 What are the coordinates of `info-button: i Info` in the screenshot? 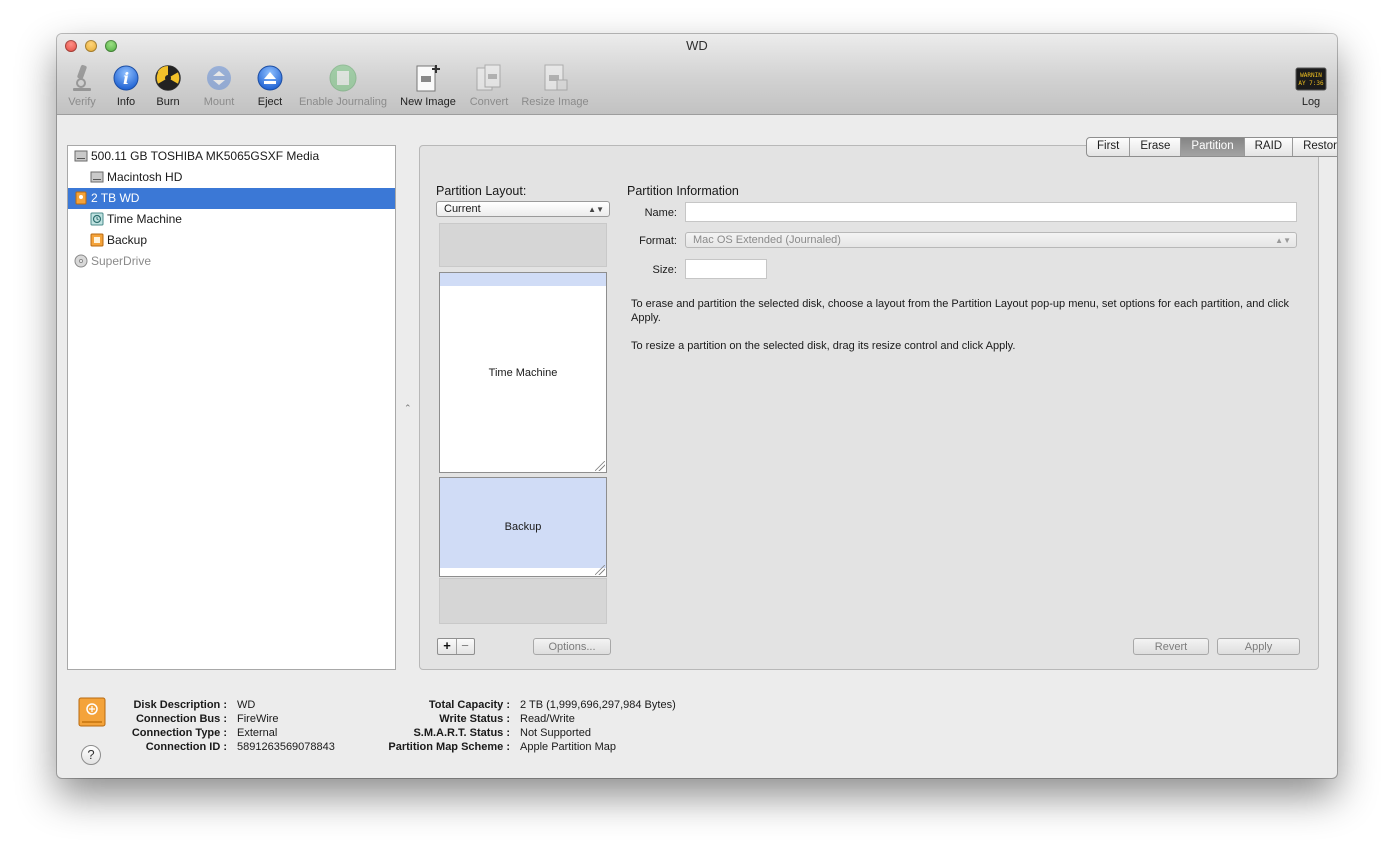 It's located at (126, 85).